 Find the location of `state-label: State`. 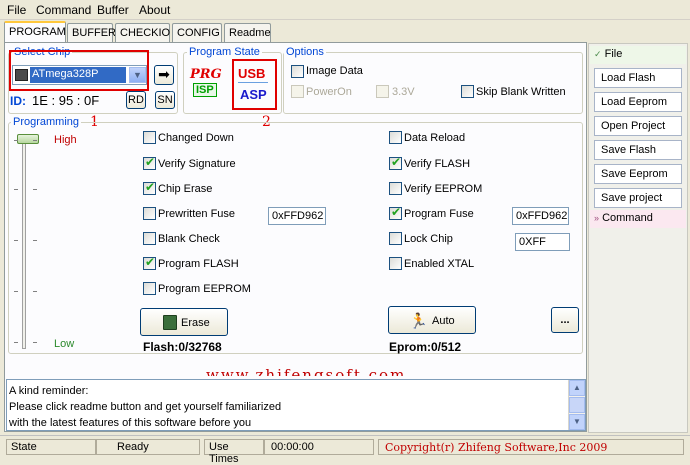

state-label: State is located at coordinates (51, 447).